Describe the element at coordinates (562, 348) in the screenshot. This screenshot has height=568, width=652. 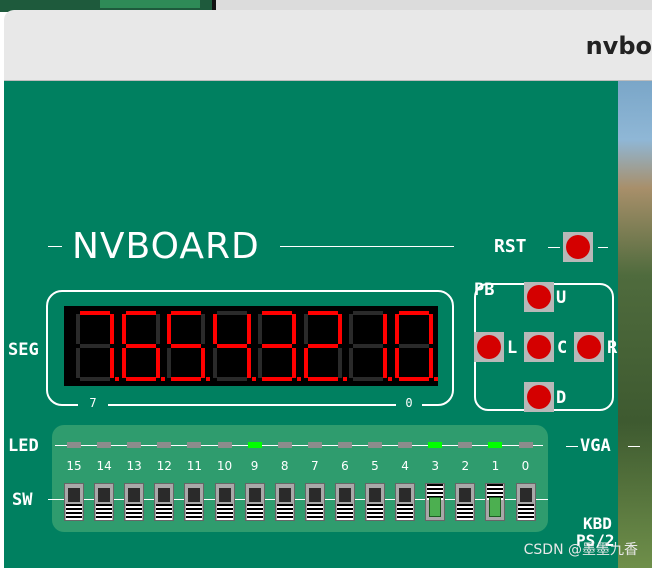
I see `pb-label-center: C` at that location.